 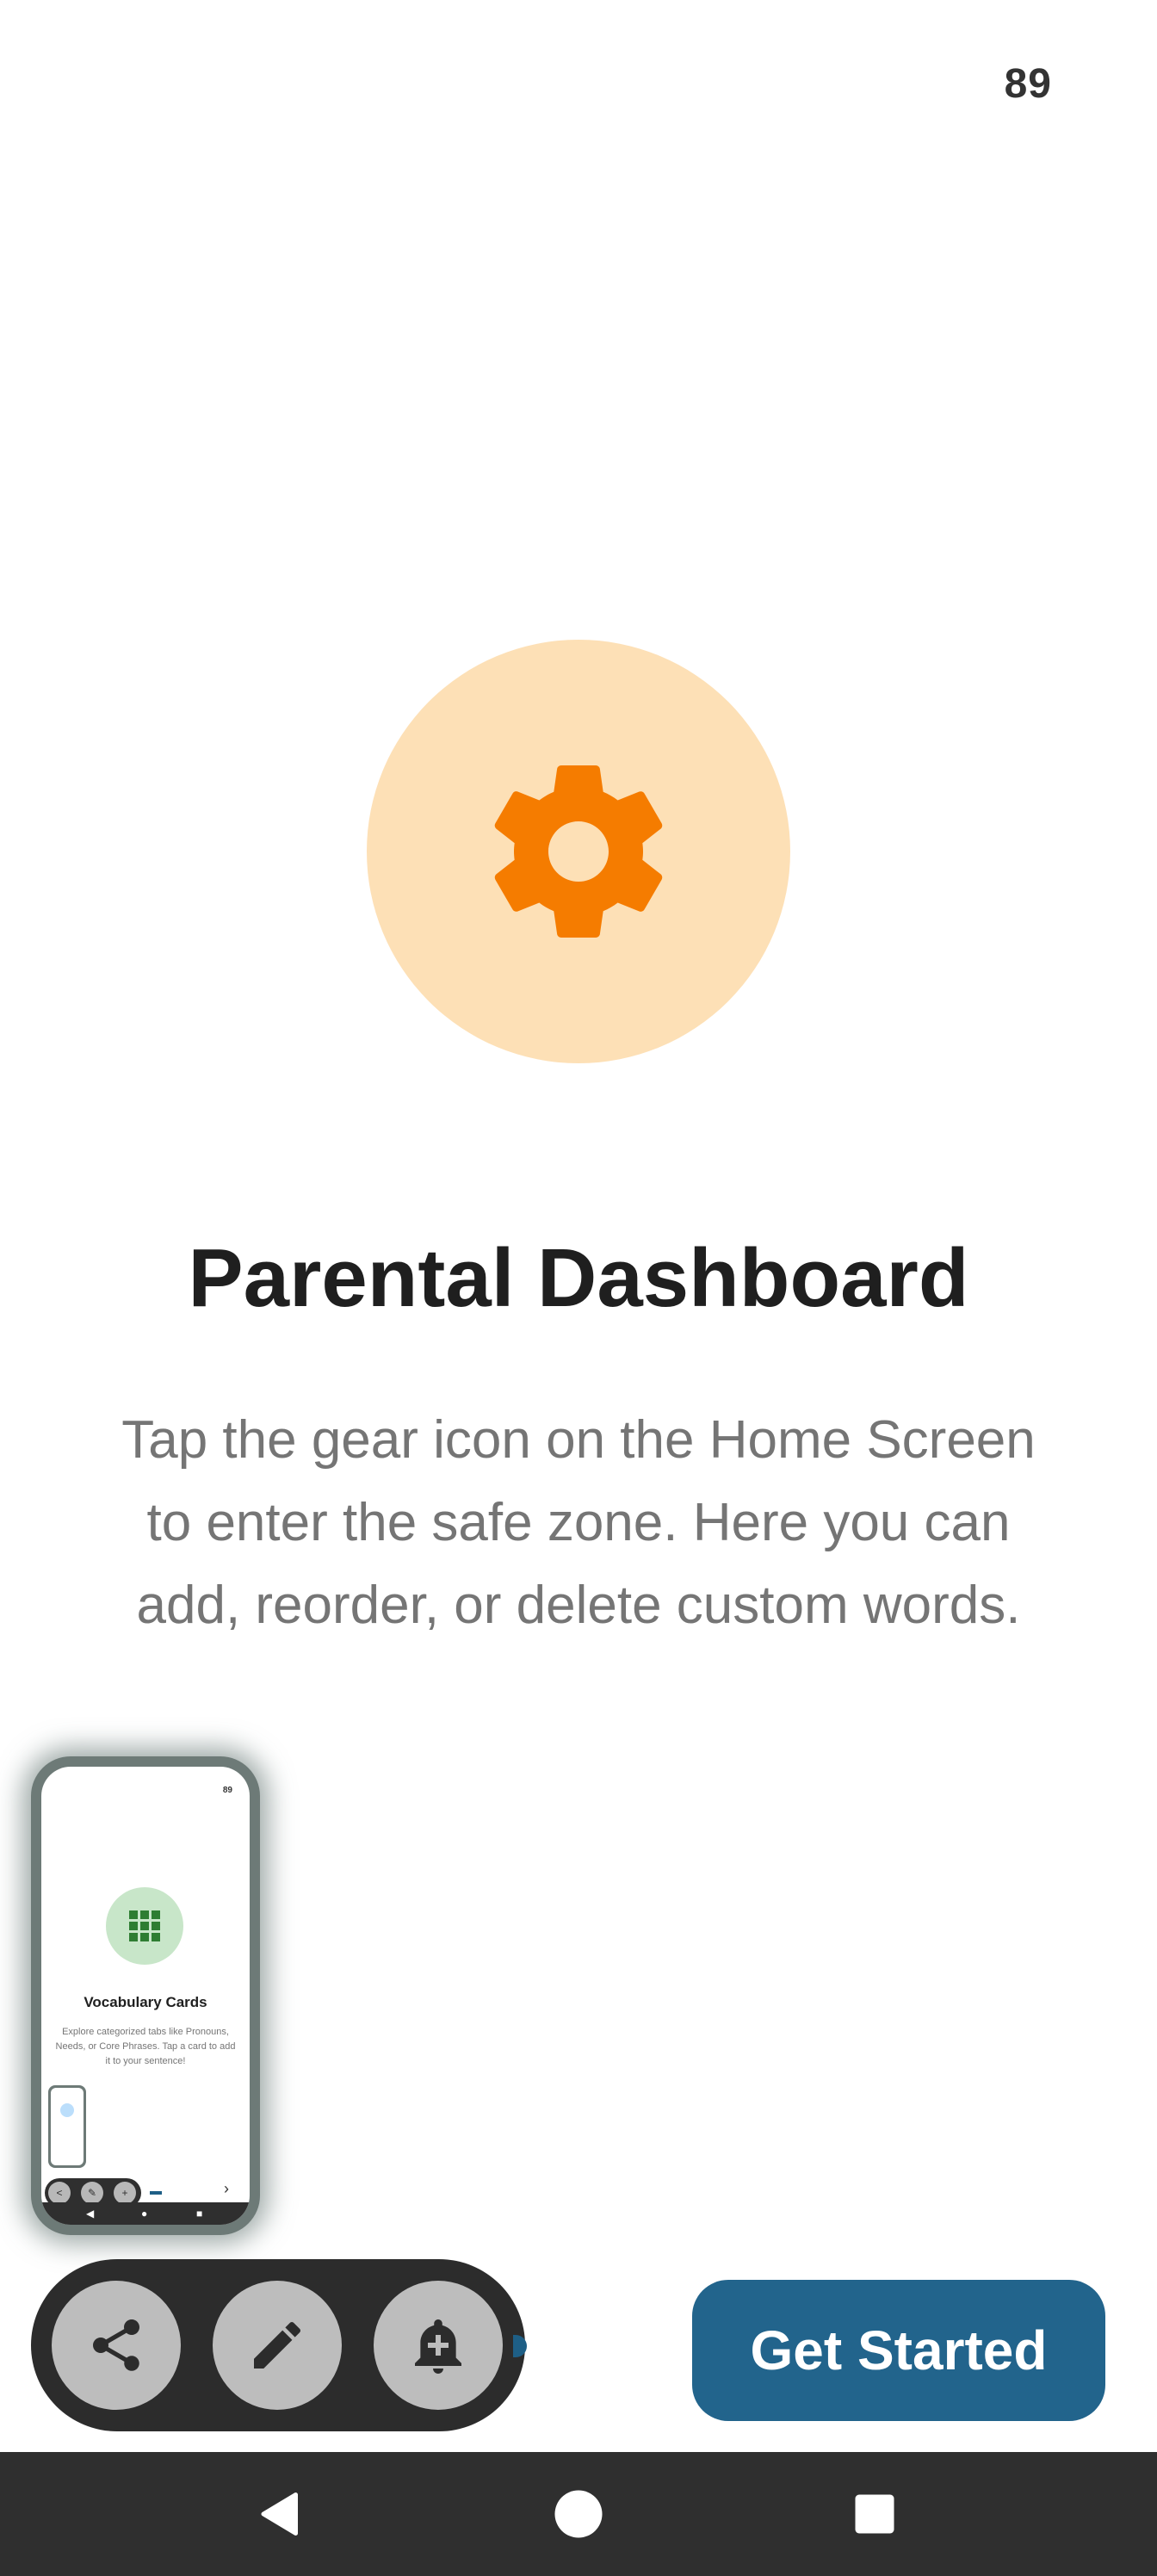 I want to click on hero-icon-circle, so click(x=579, y=851).